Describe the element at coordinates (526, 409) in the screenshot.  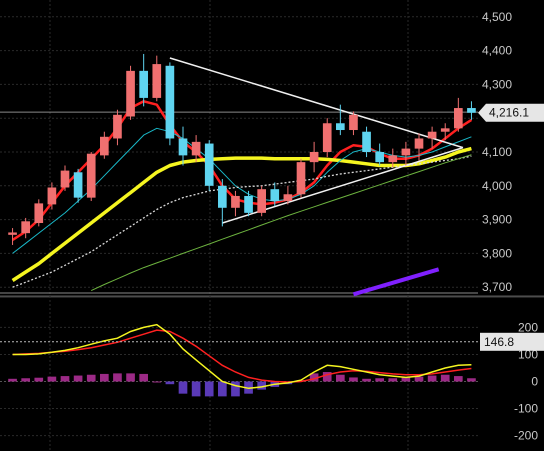
I see `y-tick-label: -100` at that location.